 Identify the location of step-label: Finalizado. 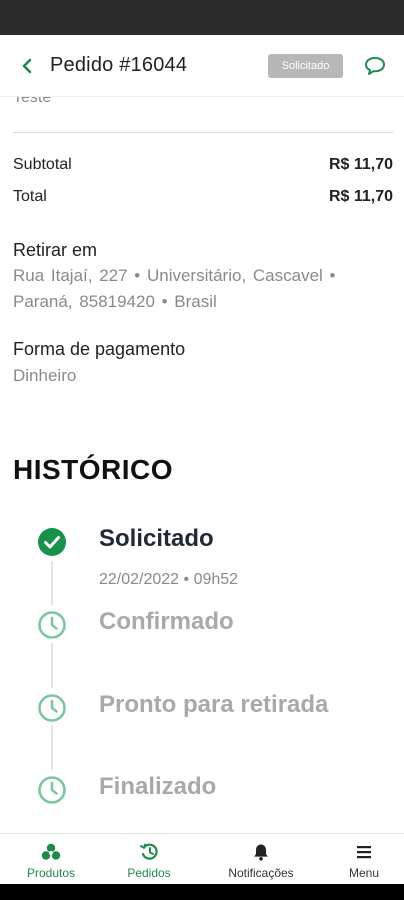
(158, 786).